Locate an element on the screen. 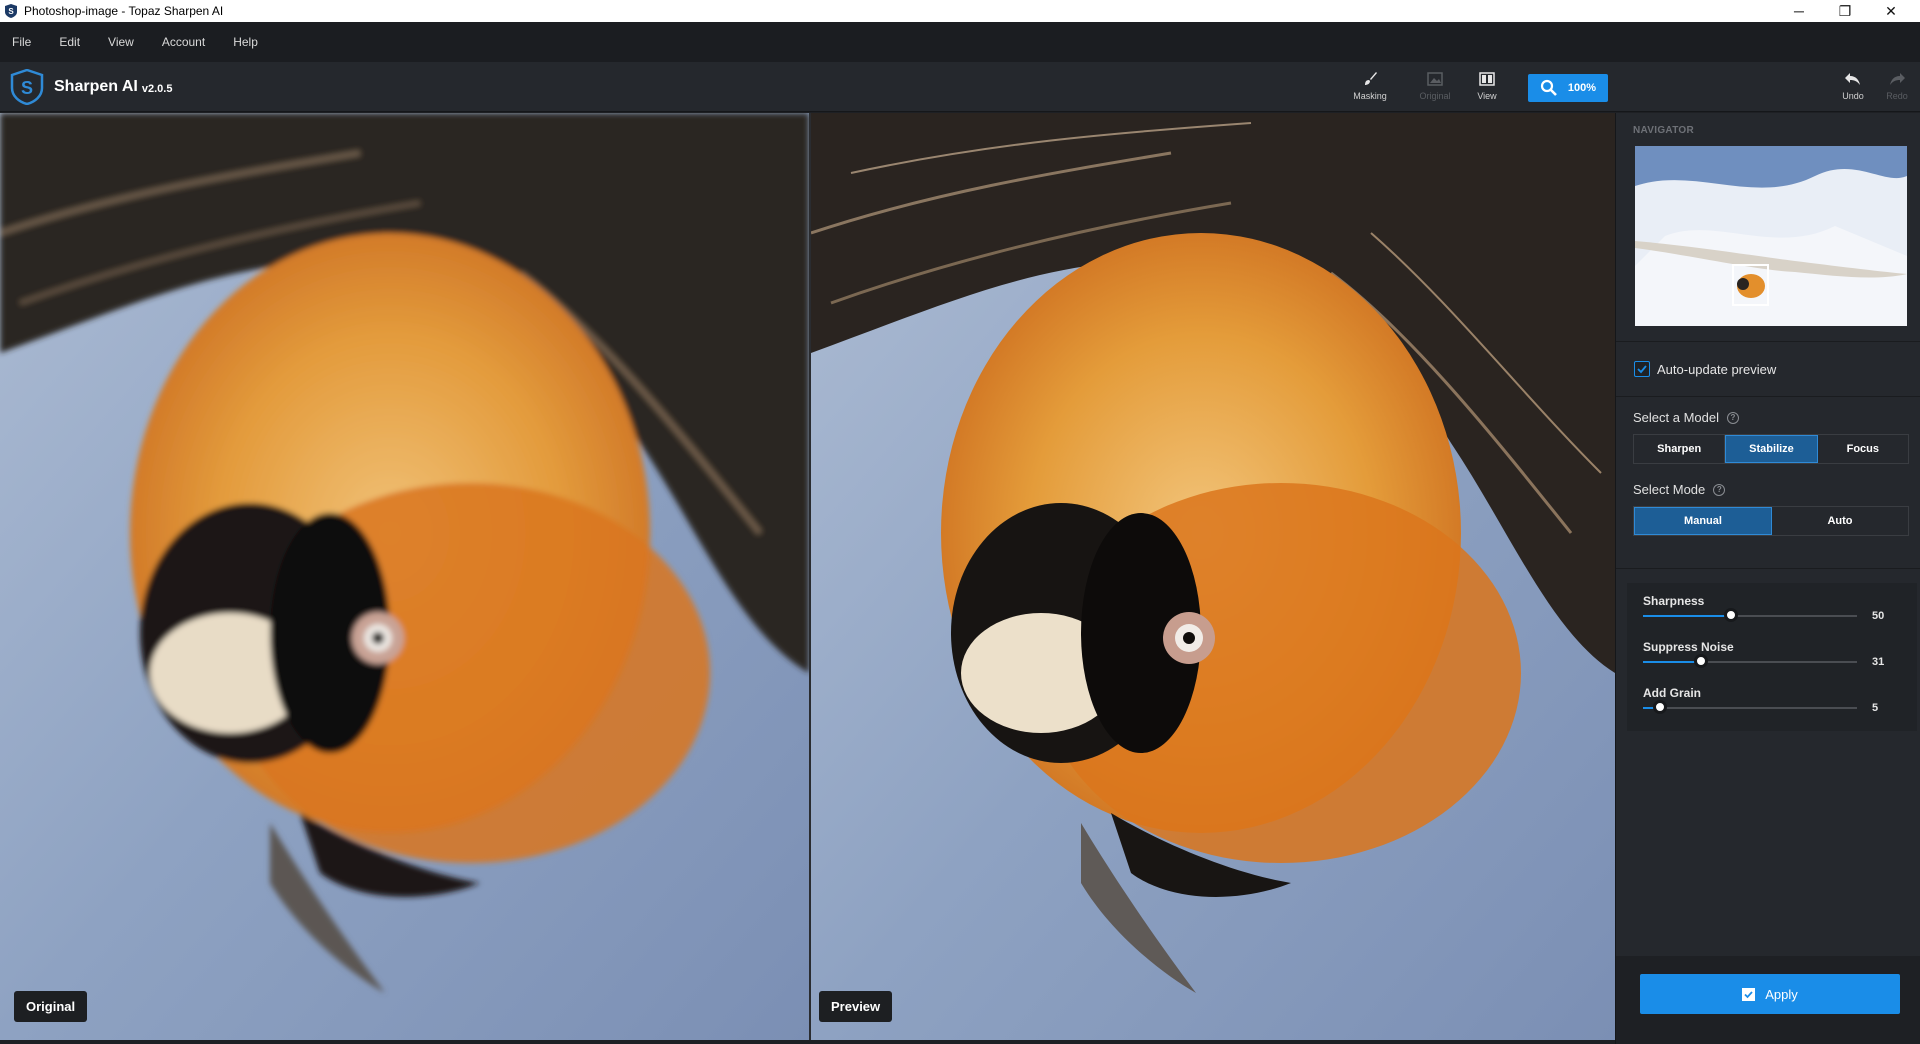 The width and height of the screenshot is (1920, 1044). suppress-noise-handle is located at coordinates (1700, 661).